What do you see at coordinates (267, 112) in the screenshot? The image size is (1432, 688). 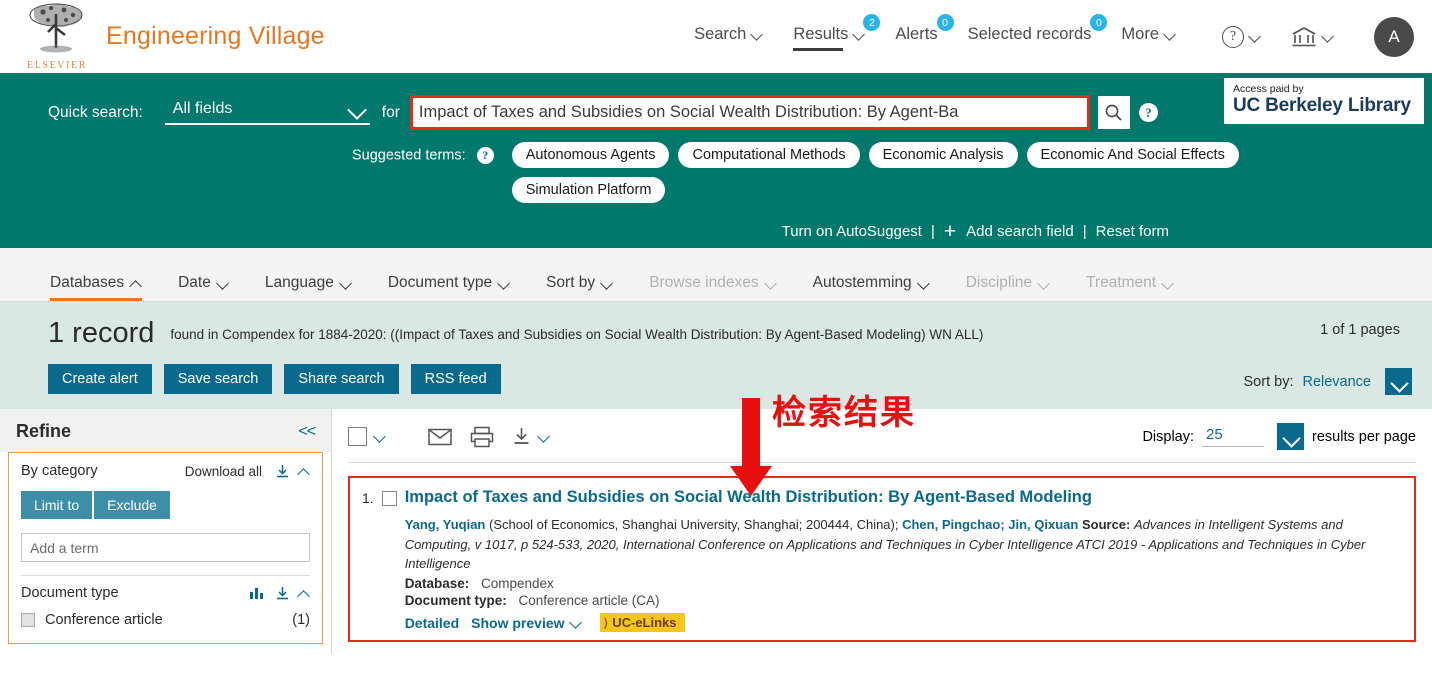 I see `search-field-select: All fields` at bounding box center [267, 112].